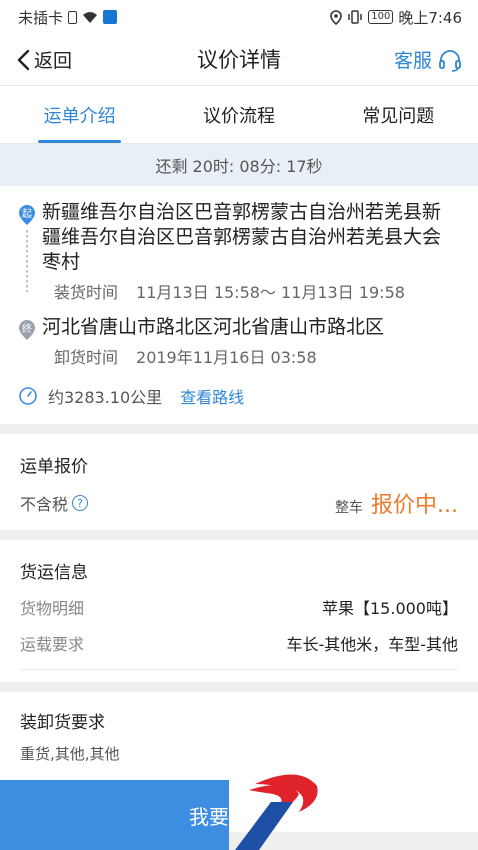 The height and width of the screenshot is (850, 478). I want to click on headset-icon, so click(450, 60).